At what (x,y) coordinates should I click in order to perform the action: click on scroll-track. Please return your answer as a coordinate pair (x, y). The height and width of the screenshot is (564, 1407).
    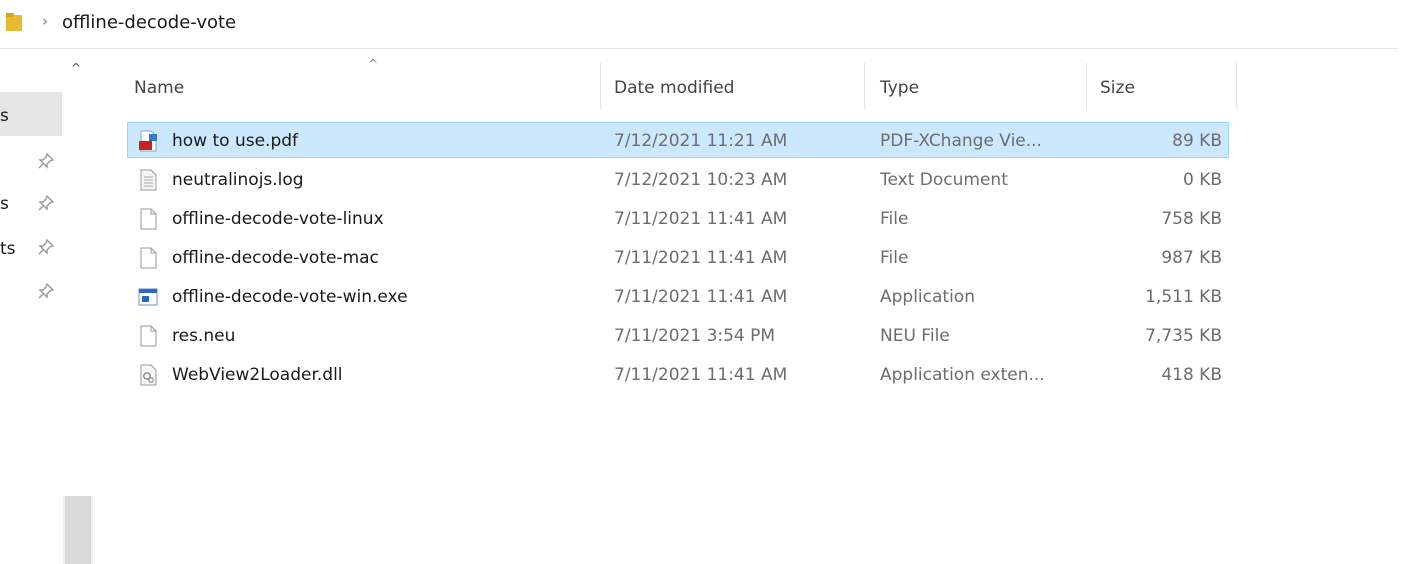
    Looking at the image, I should click on (78, 530).